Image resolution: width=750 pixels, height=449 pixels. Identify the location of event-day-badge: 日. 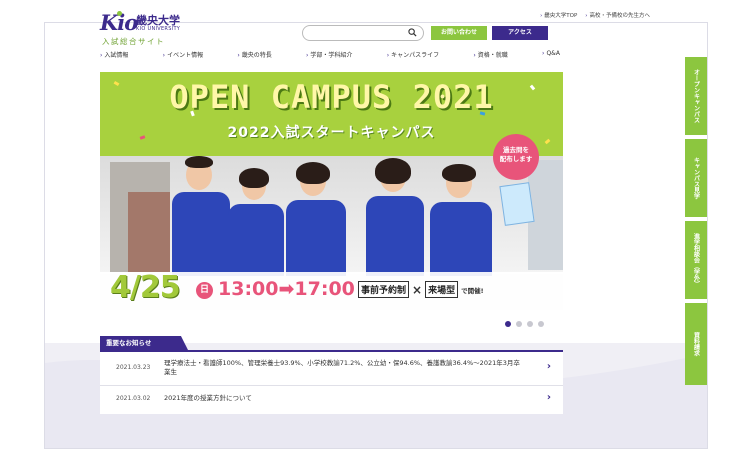
(204, 290).